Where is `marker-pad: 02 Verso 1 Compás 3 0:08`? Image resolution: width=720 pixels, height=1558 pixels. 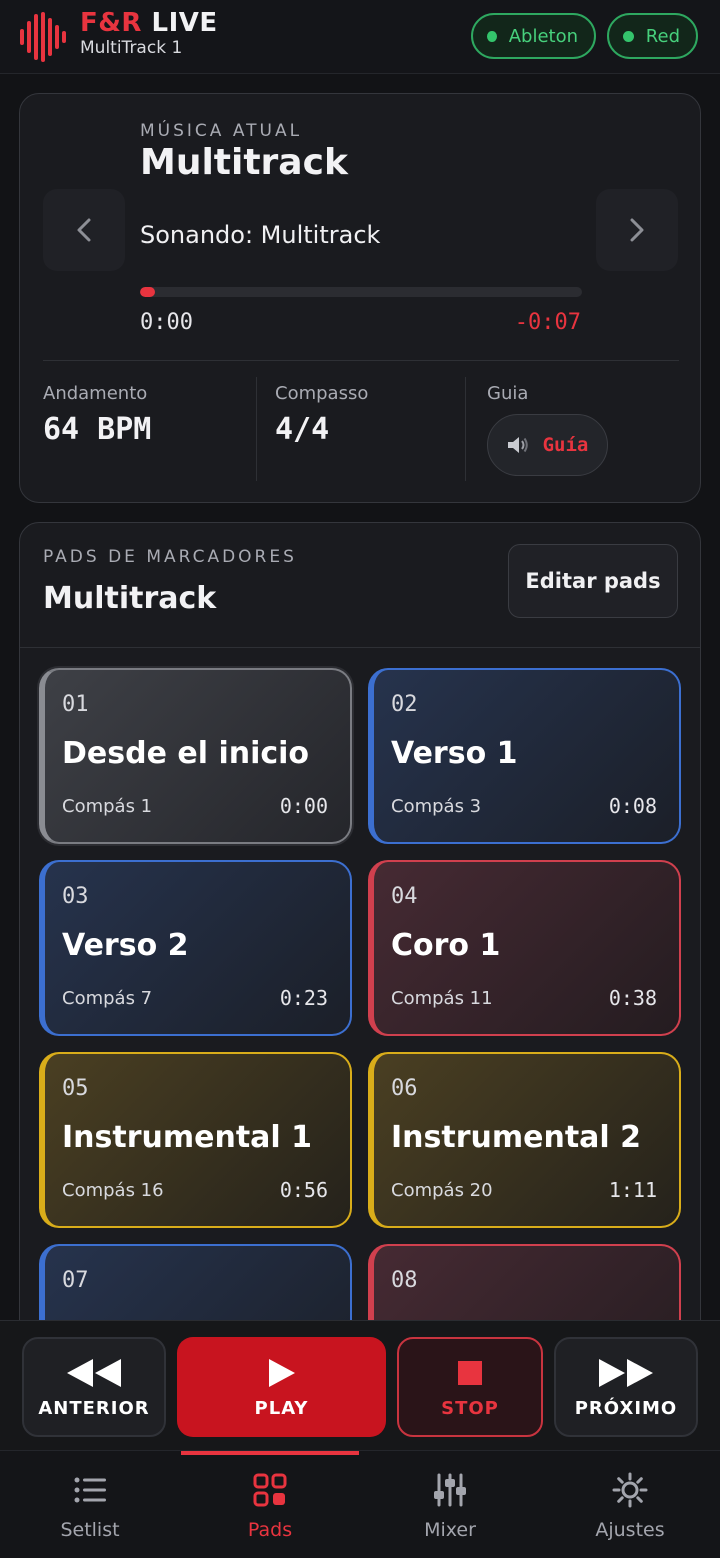
marker-pad: 02 Verso 1 Compás 3 0:08 is located at coordinates (524, 756).